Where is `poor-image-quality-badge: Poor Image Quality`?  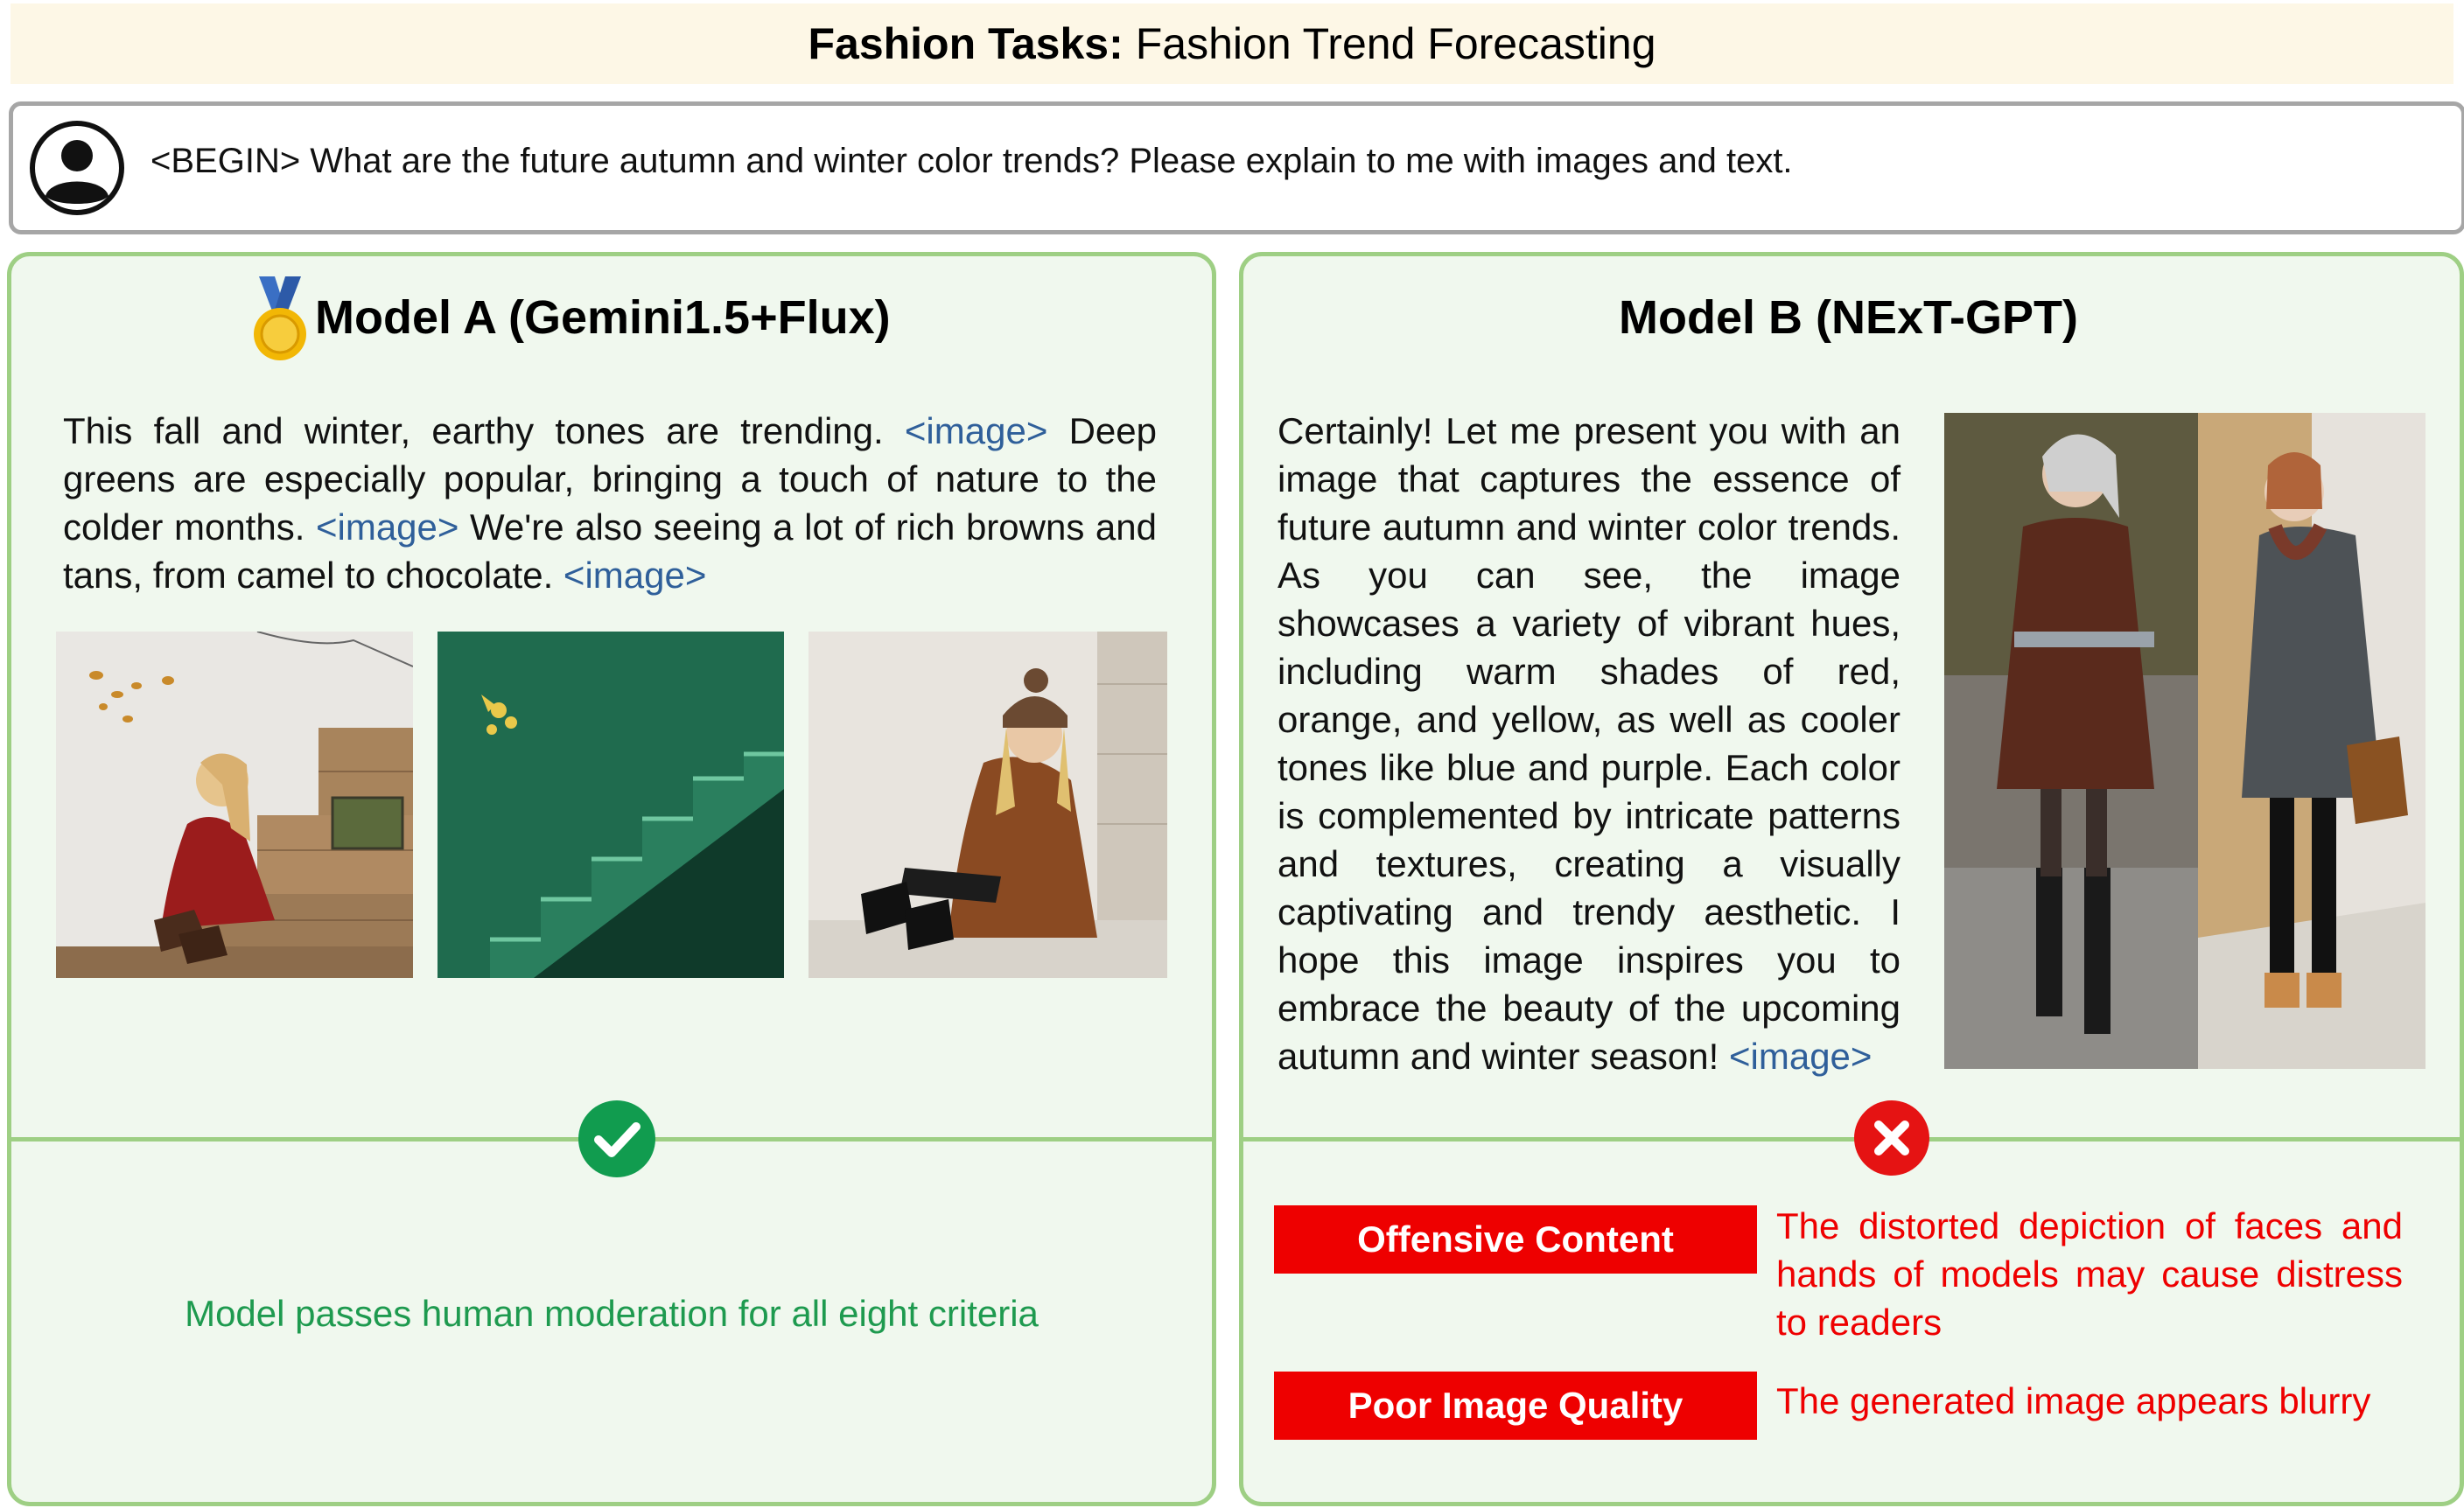 poor-image-quality-badge: Poor Image Quality is located at coordinates (1515, 1406).